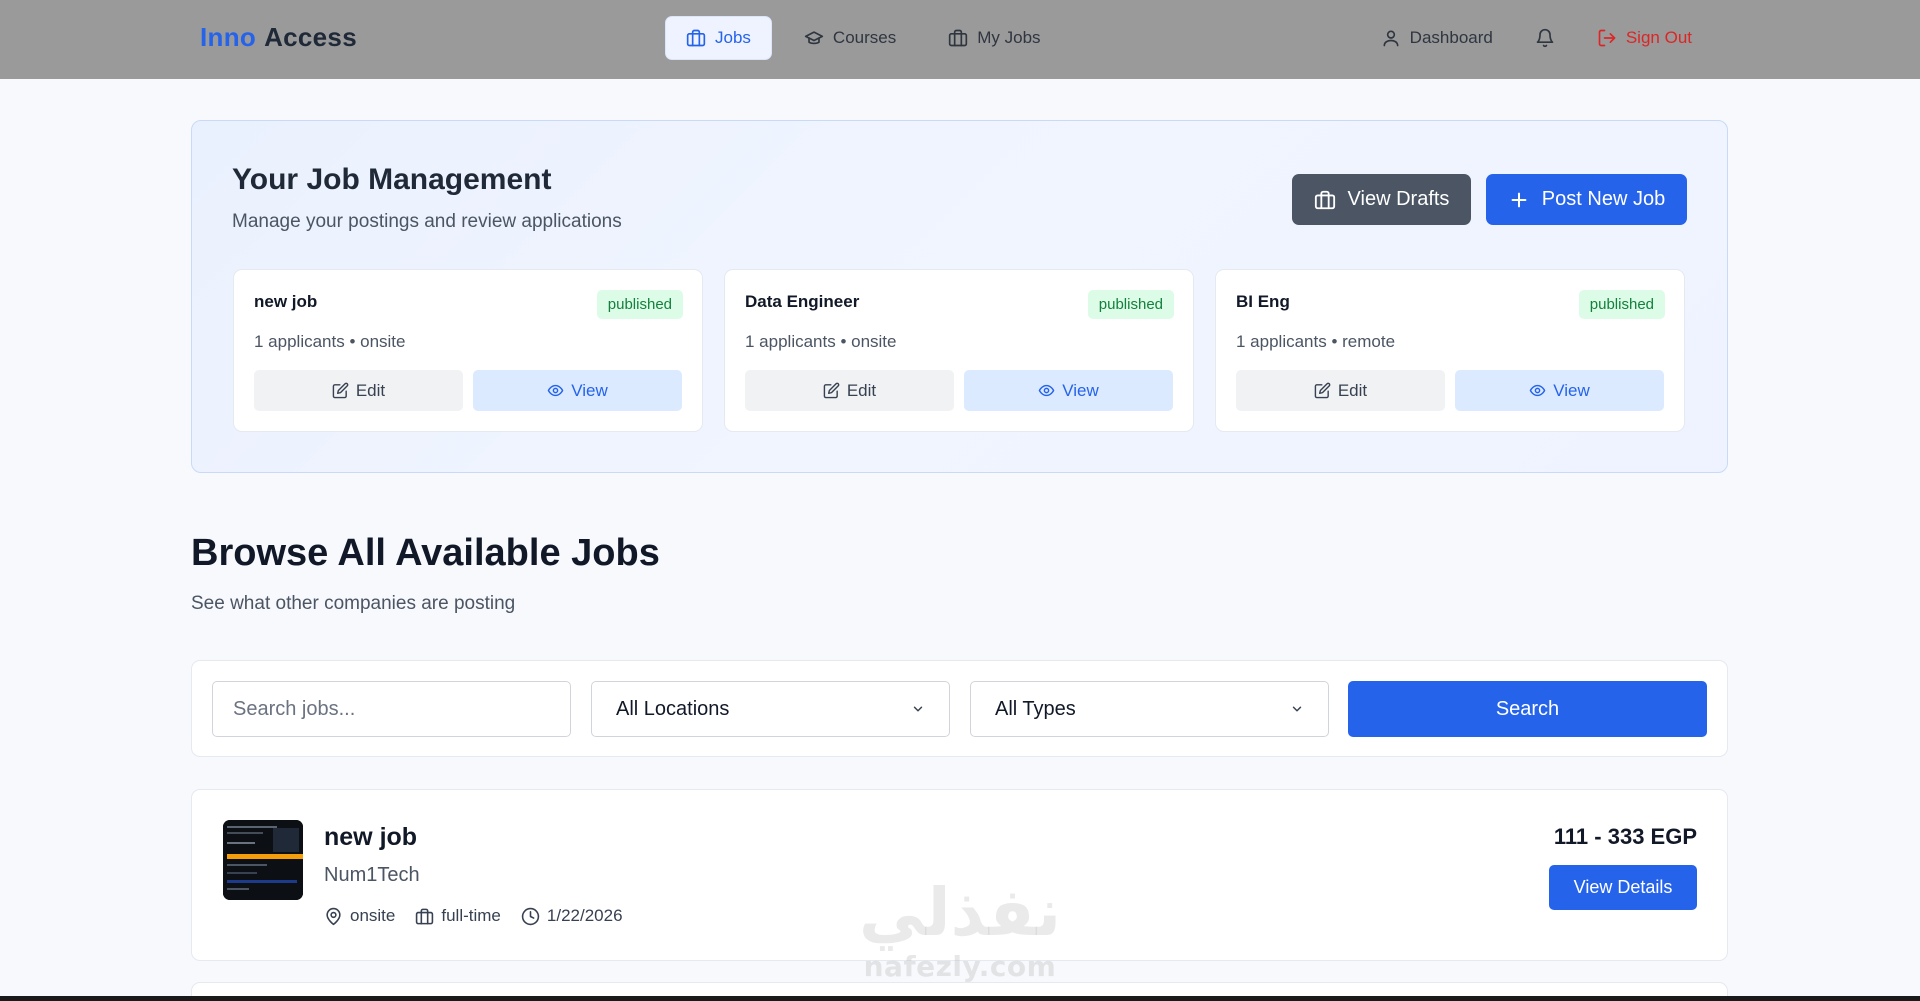 This screenshot has width=1920, height=1001. Describe the element at coordinates (1391, 38) in the screenshot. I see `user-icon` at that location.